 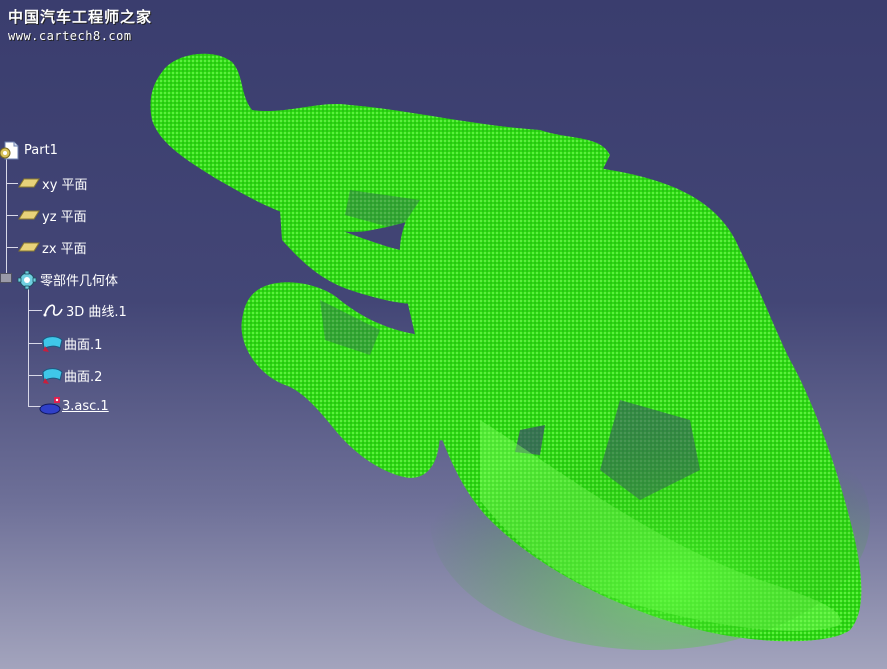 I want to click on tree-node-surface-2: 曲面.2, so click(x=71, y=375).